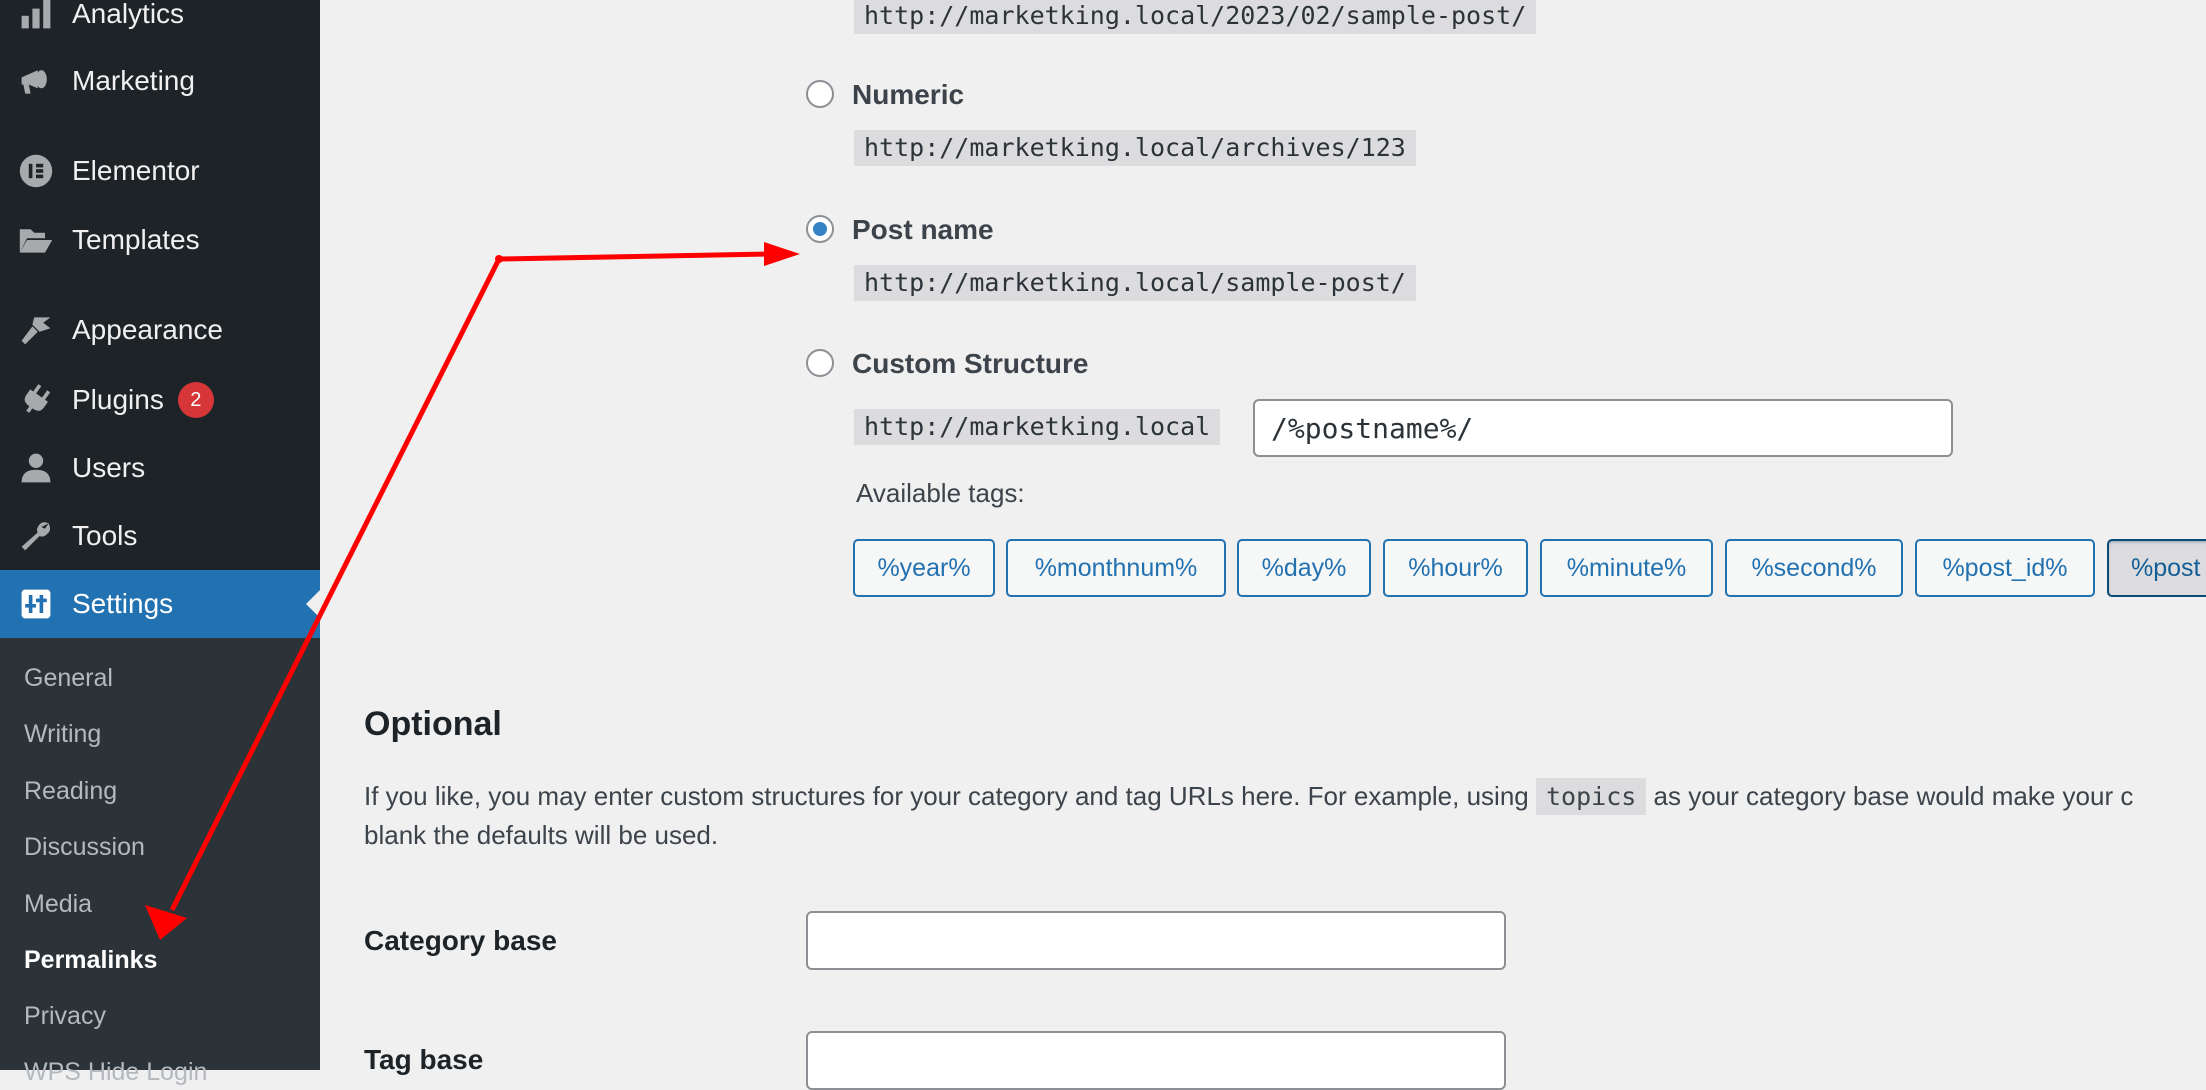 This screenshot has height=1090, width=2206. I want to click on sidebar-item-label: Plugins, so click(118, 399).